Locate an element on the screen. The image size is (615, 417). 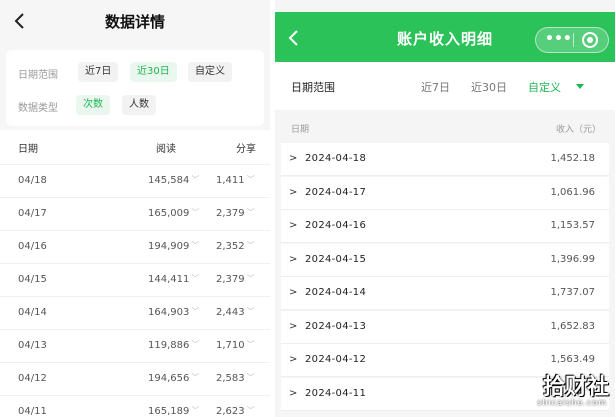
share-value: 2,352 is located at coordinates (230, 246).